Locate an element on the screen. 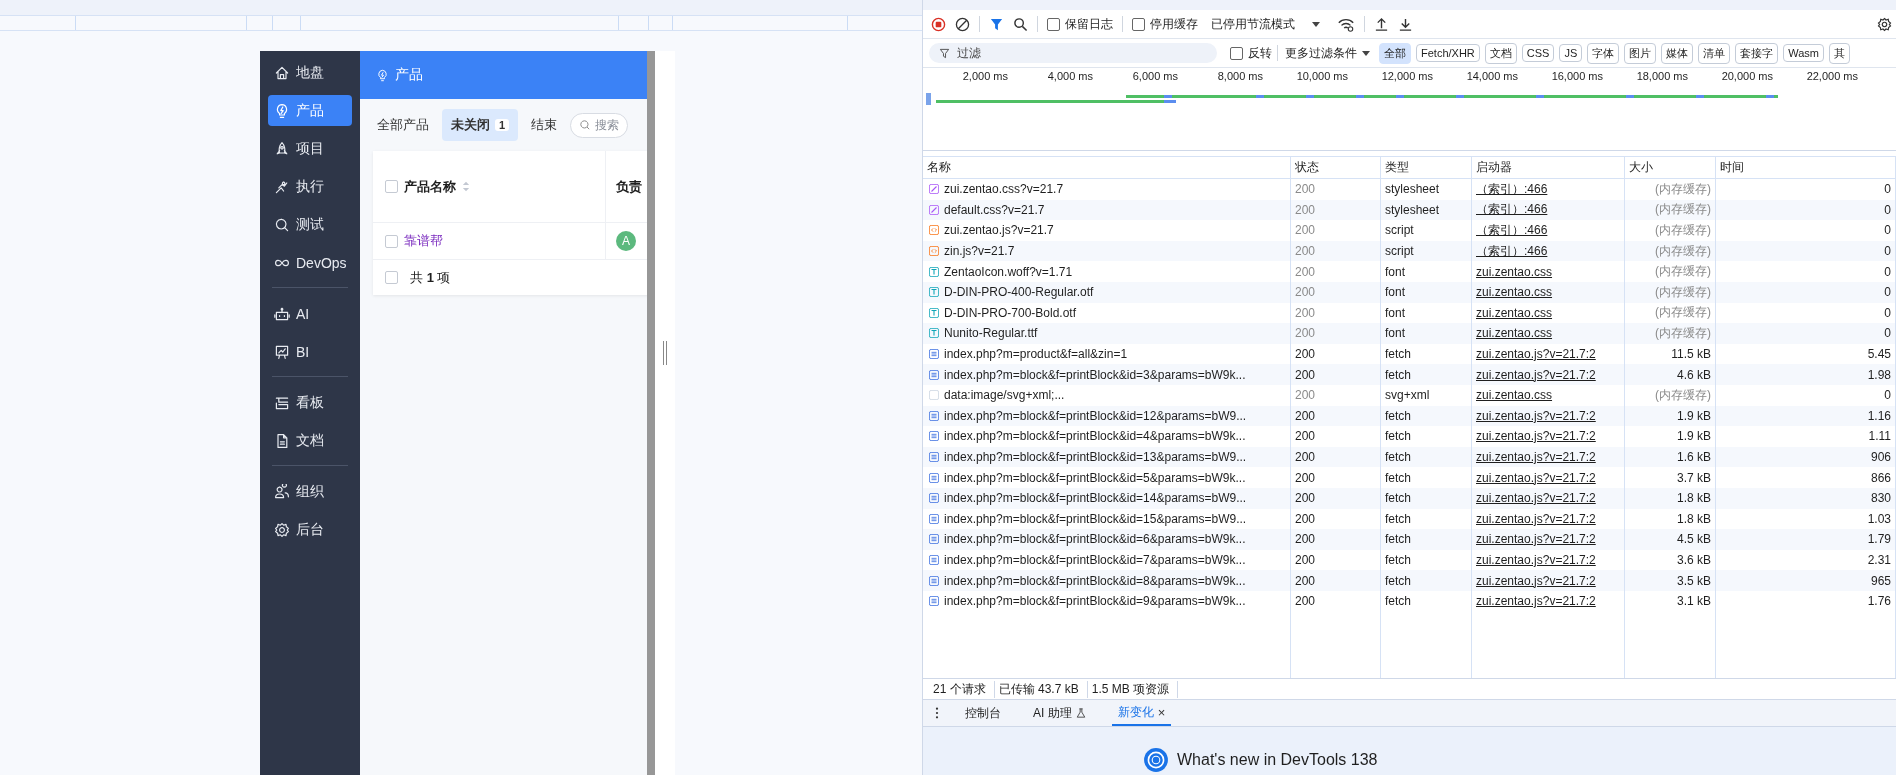  column-header: 类型 is located at coordinates (1426, 167).